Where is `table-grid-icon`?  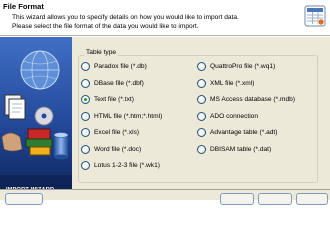
table-grid-icon is located at coordinates (315, 16).